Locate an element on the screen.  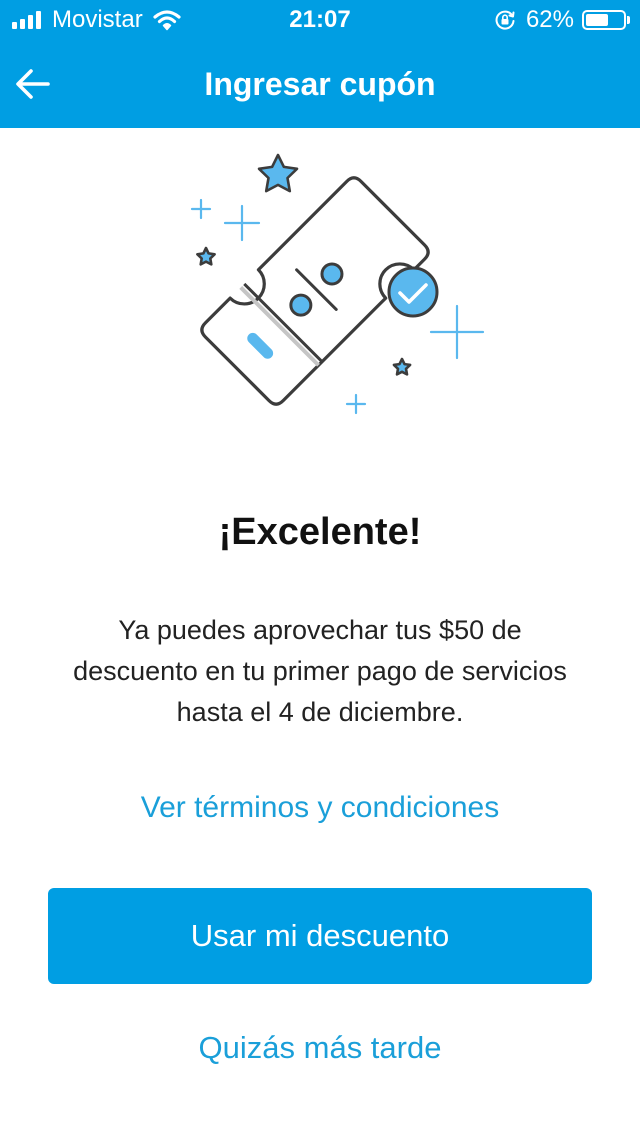
battery-icon is located at coordinates (604, 20).